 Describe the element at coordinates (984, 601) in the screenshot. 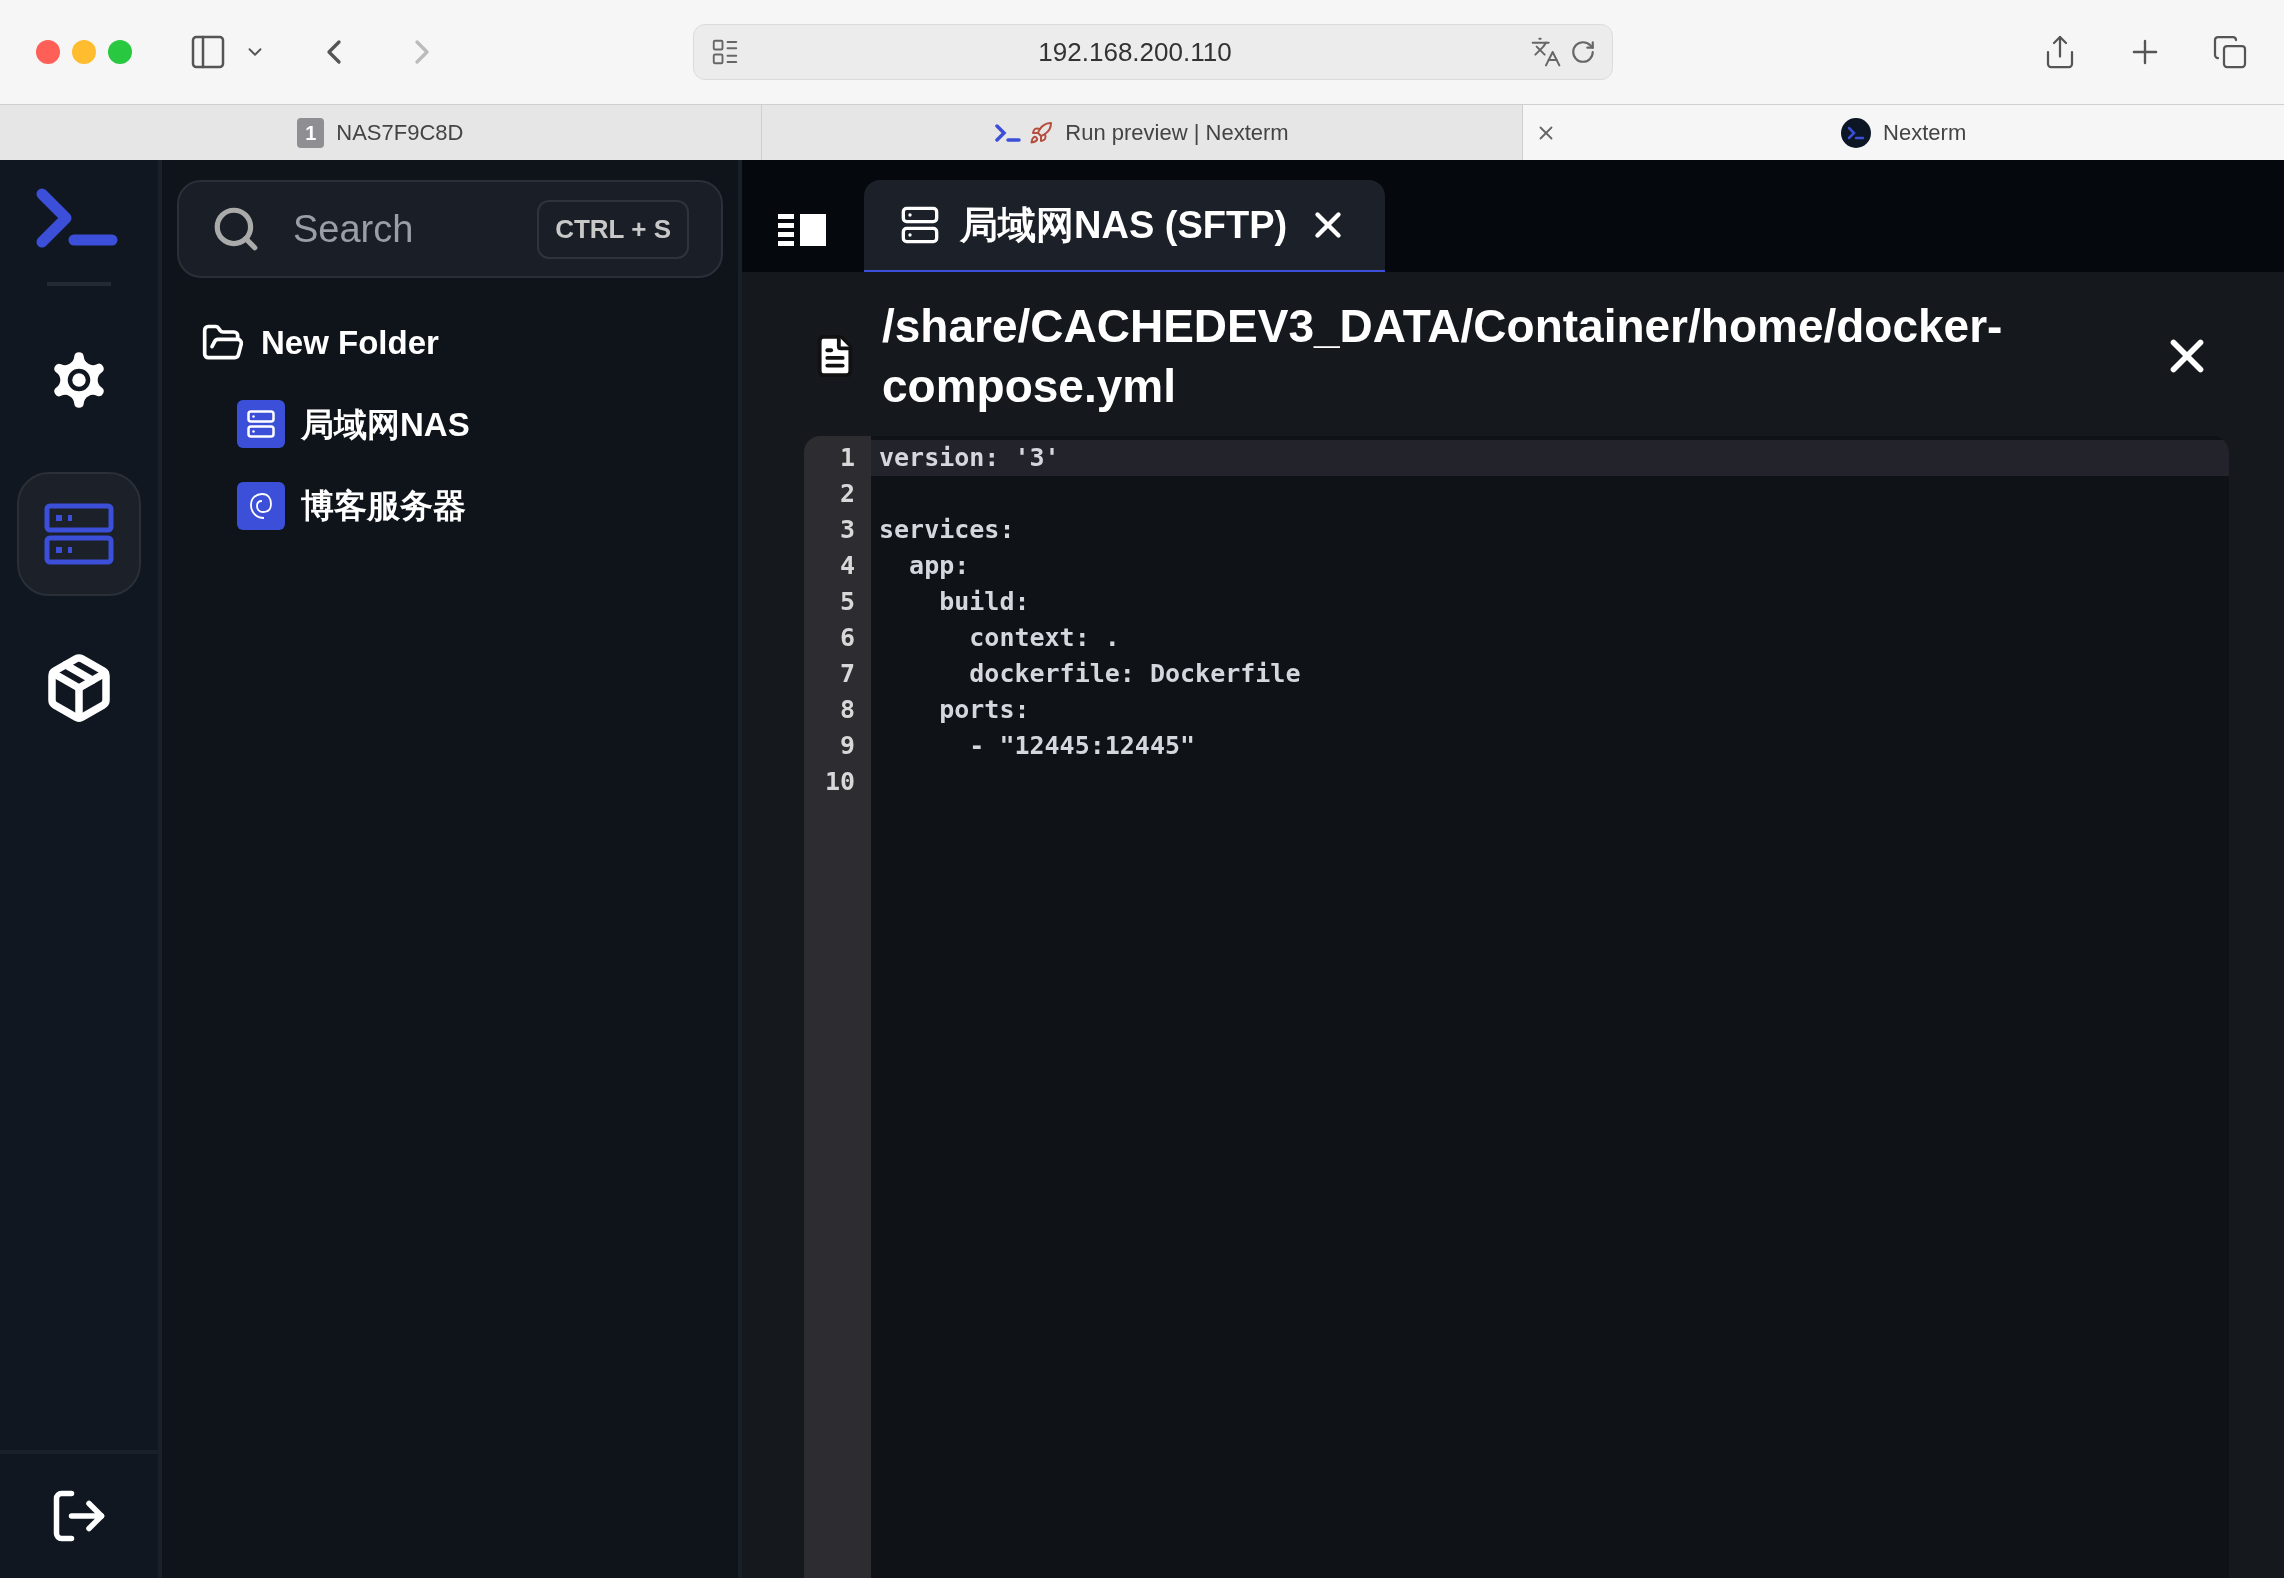

I see `code-line: build:` at that location.